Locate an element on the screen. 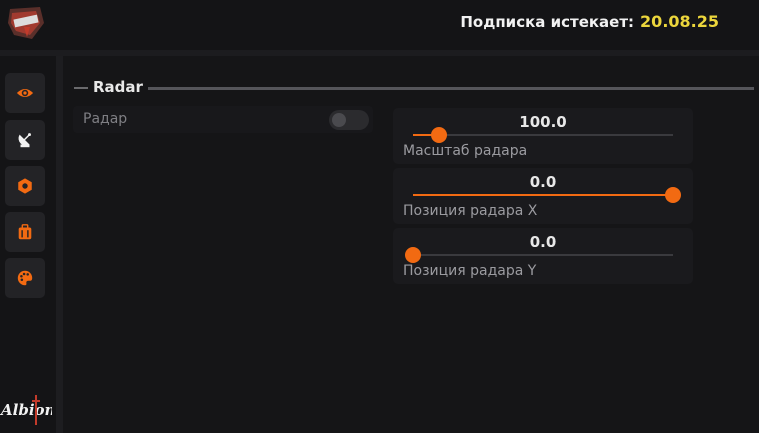  radar-toggle-label: Радар is located at coordinates (105, 119).